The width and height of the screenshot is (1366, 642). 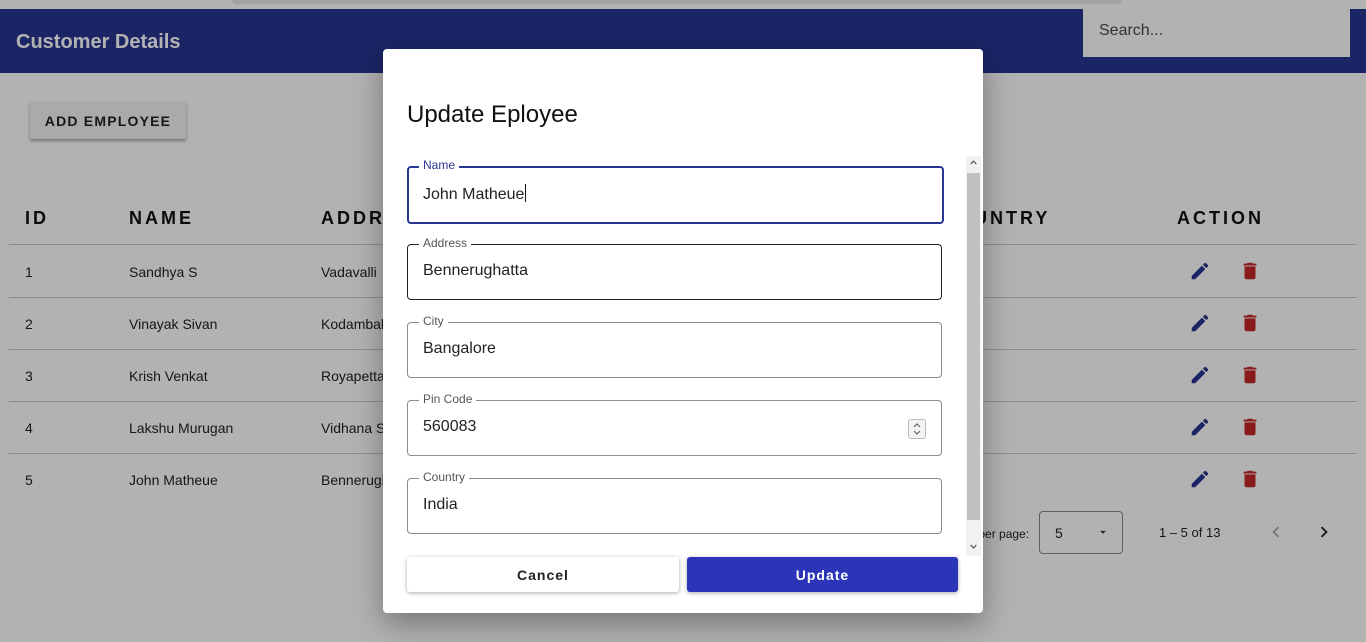 What do you see at coordinates (492, 114) in the screenshot?
I see `dialog-title: Update Eployee` at bounding box center [492, 114].